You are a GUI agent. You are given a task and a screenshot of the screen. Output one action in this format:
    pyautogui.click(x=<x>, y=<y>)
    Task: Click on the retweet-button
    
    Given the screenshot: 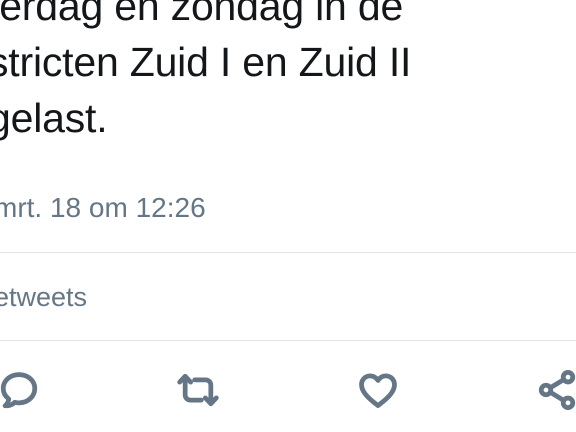 What is the action you would take?
    pyautogui.click(x=198, y=390)
    